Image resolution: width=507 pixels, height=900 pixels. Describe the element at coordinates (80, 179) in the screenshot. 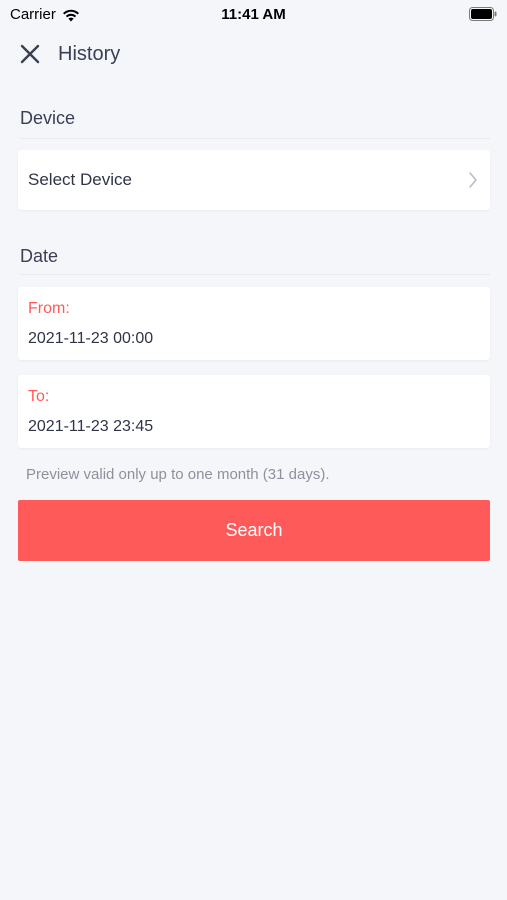

I see `select-device-label: Select Device` at that location.